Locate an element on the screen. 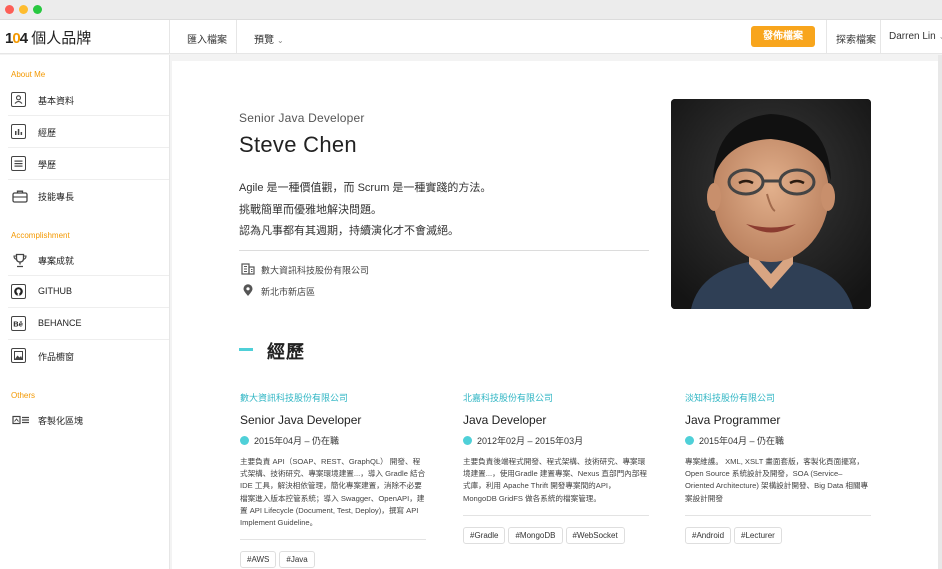 This screenshot has width=942, height=569. building-icon is located at coordinates (248, 270).